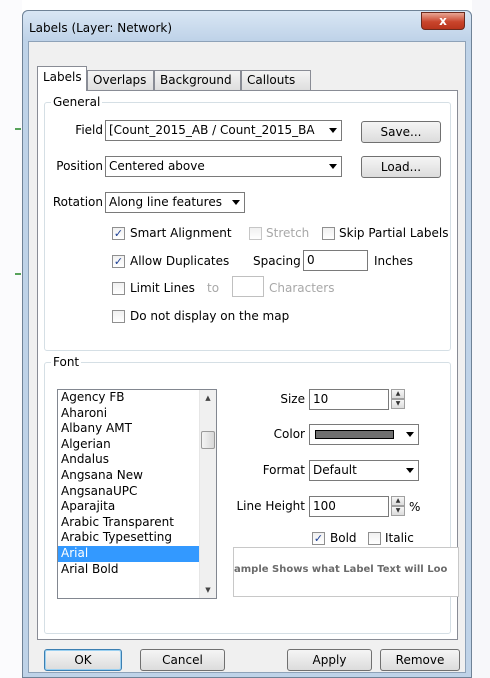 The width and height of the screenshot is (490, 678). I want to click on remove-button: Remove, so click(420, 660).